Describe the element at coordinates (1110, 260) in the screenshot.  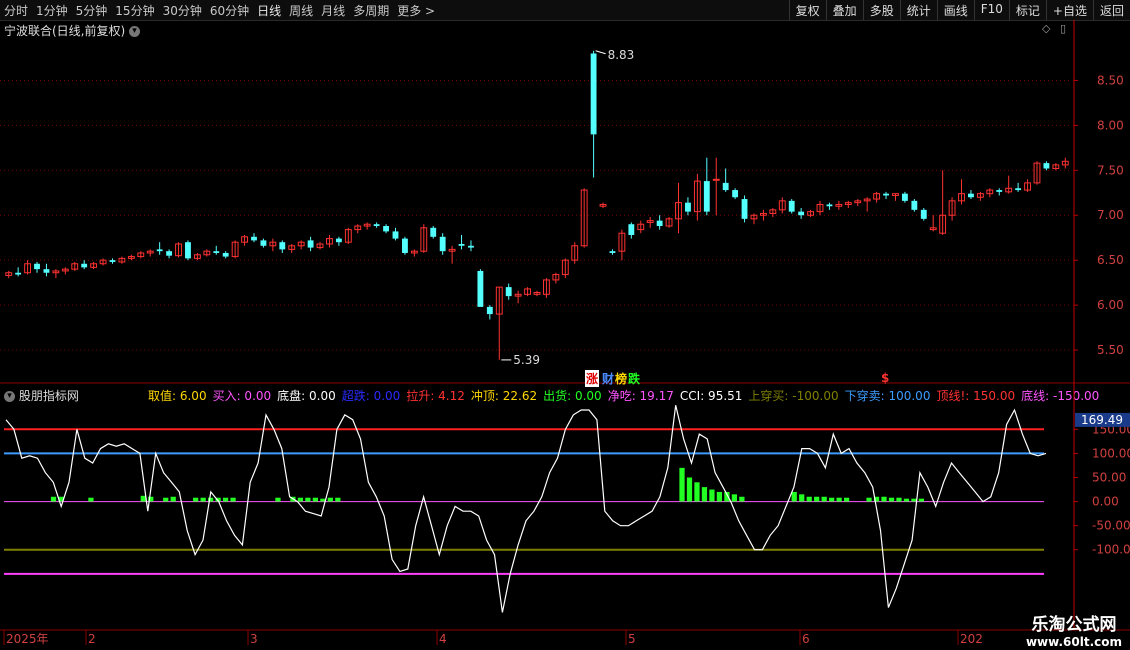
I see `y-tick-label: 6.50` at that location.